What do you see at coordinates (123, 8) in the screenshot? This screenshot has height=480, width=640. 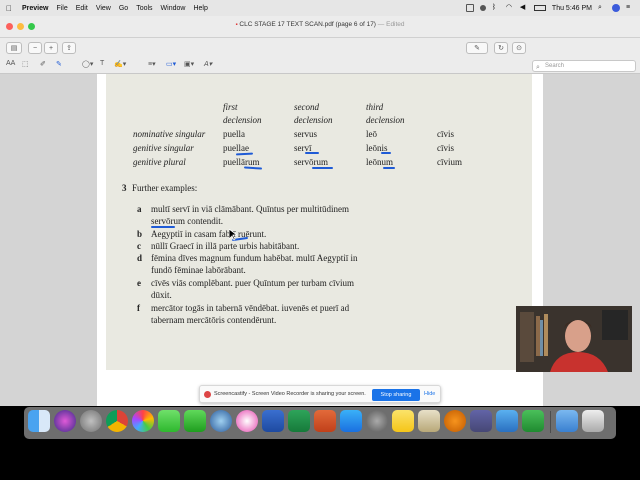 I see `menu-go: Go` at bounding box center [123, 8].